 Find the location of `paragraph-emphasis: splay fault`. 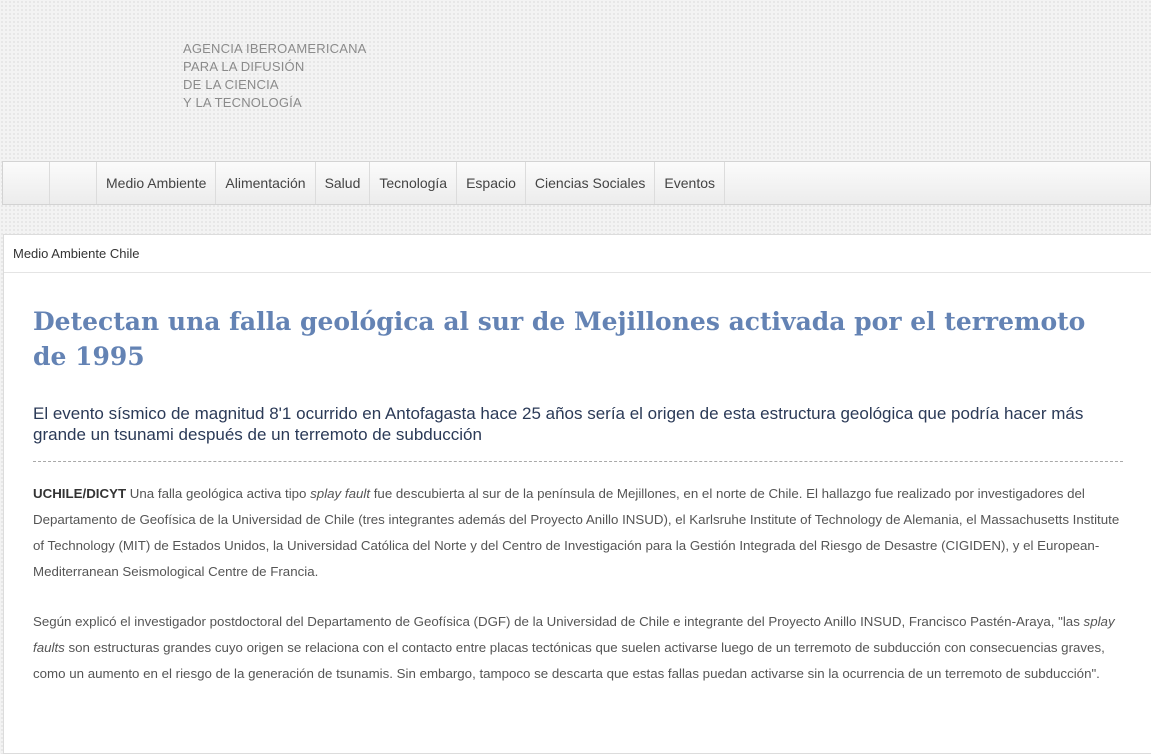

paragraph-emphasis: splay fault is located at coordinates (340, 493).